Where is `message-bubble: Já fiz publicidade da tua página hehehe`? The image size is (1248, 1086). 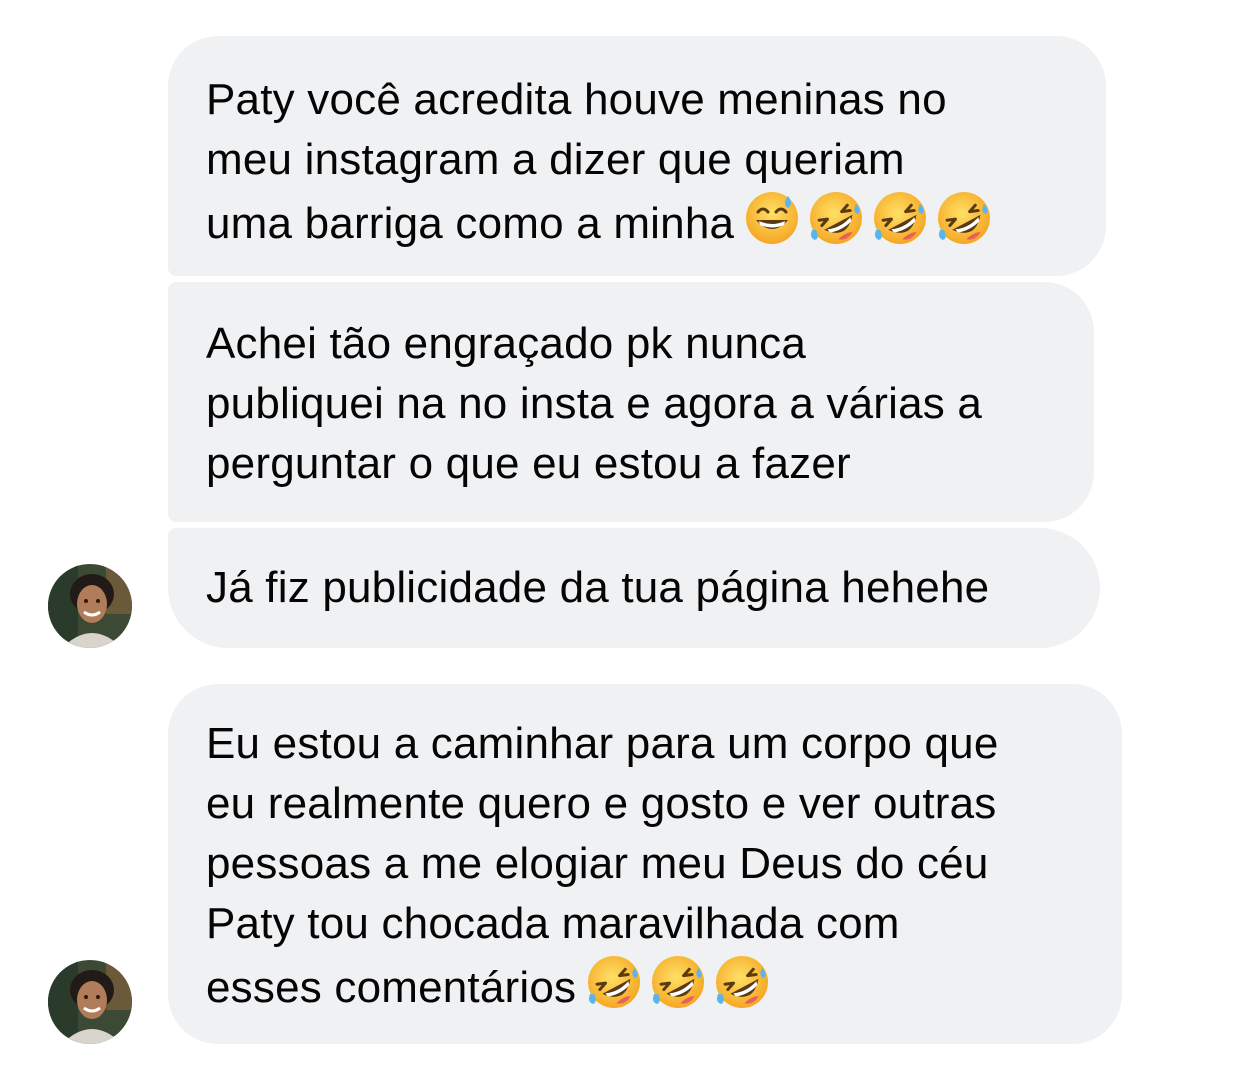 message-bubble: Já fiz publicidade da tua página hehehe is located at coordinates (634, 588).